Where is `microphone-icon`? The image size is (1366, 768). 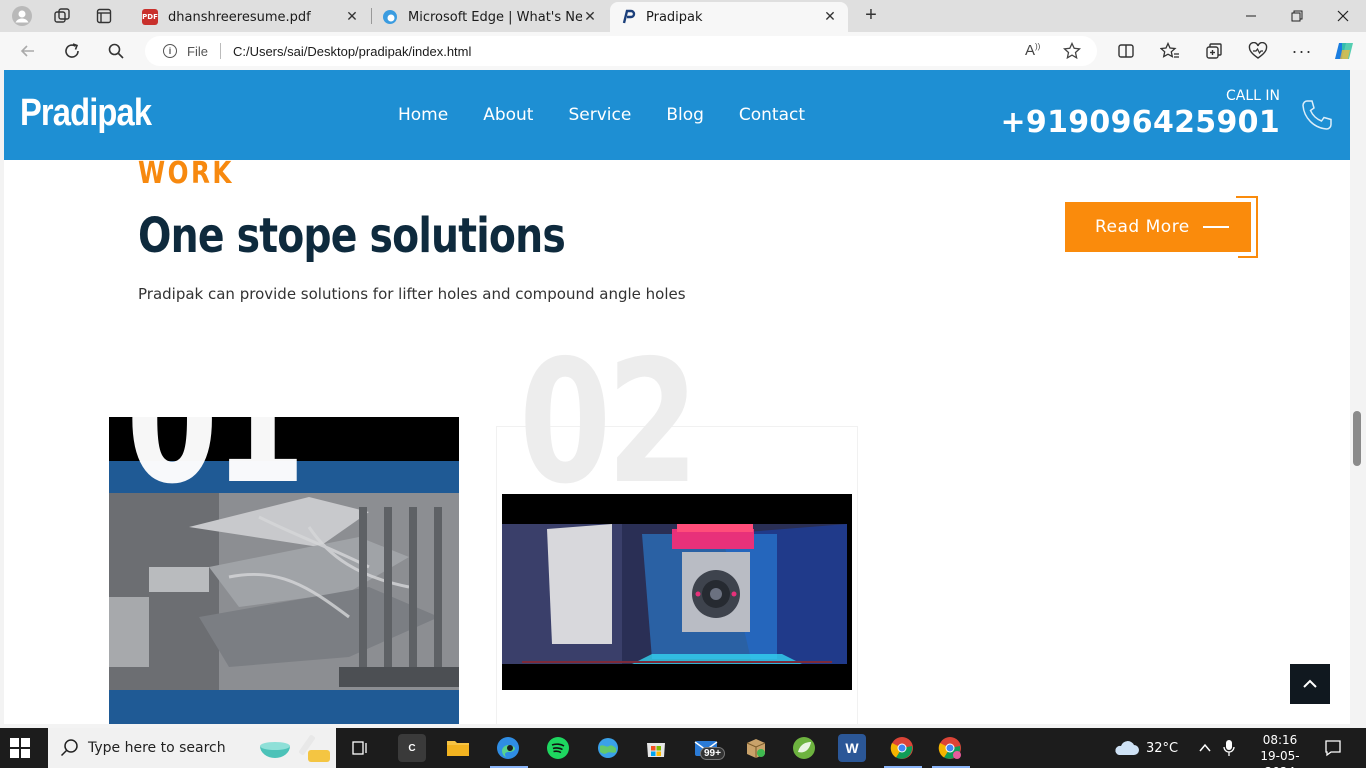 microphone-icon is located at coordinates (1229, 748).